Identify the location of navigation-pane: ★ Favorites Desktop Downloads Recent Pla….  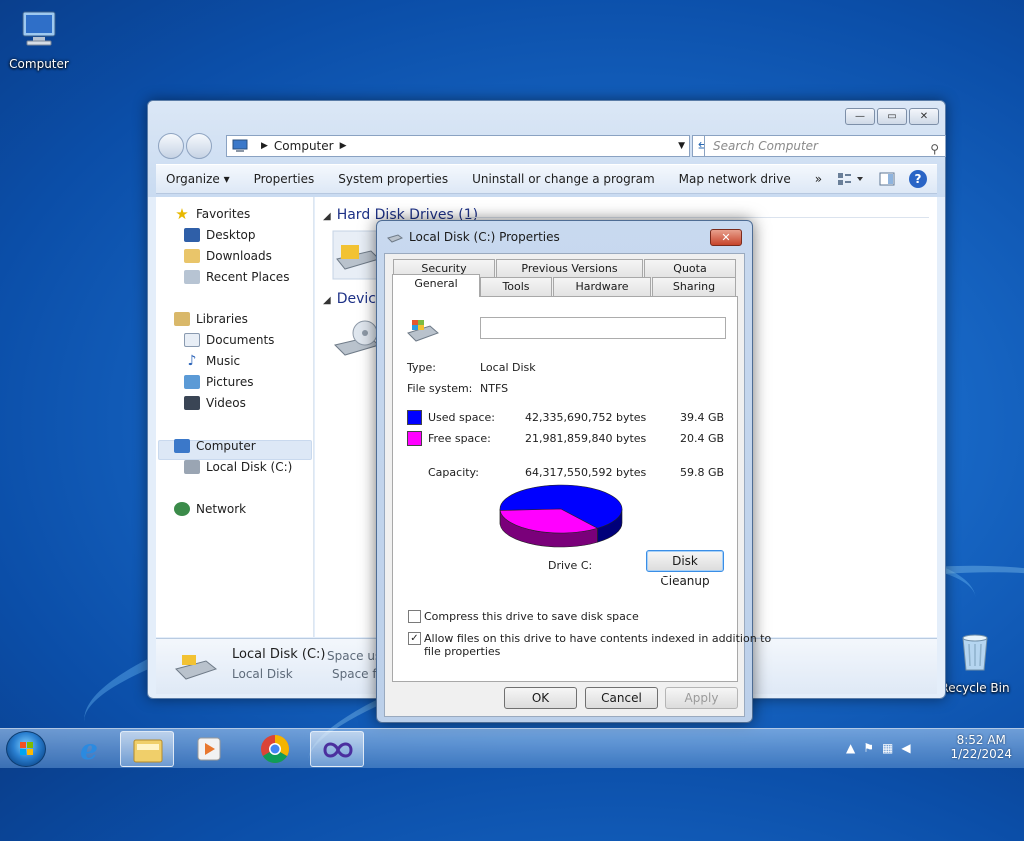
(235, 417).